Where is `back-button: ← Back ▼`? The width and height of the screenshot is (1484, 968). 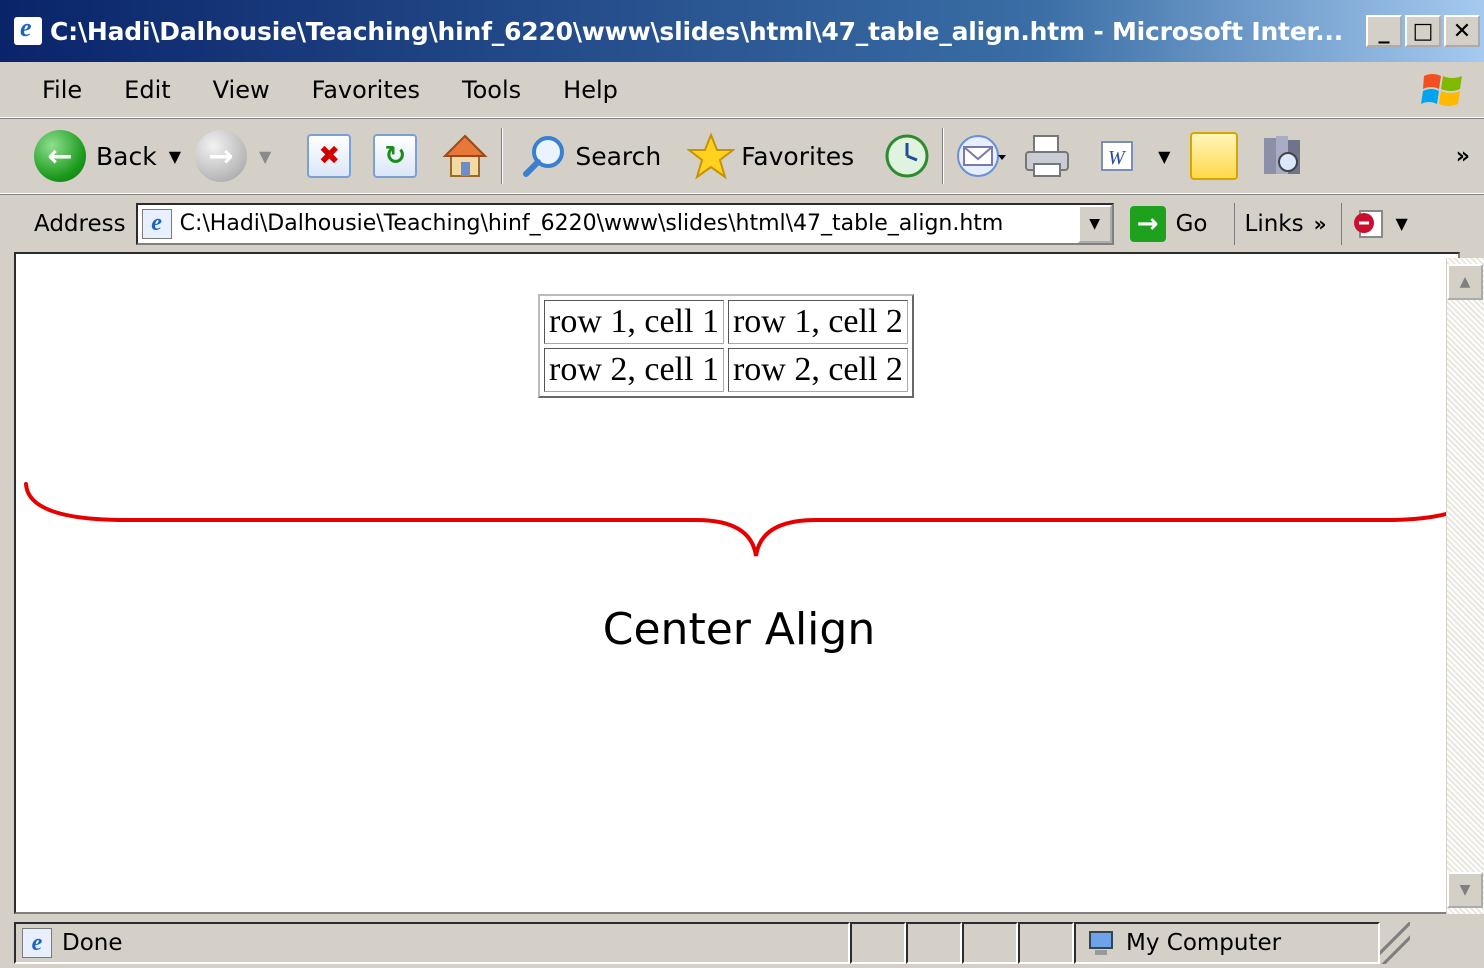
back-button: ← Back ▼ is located at coordinates (97, 156).